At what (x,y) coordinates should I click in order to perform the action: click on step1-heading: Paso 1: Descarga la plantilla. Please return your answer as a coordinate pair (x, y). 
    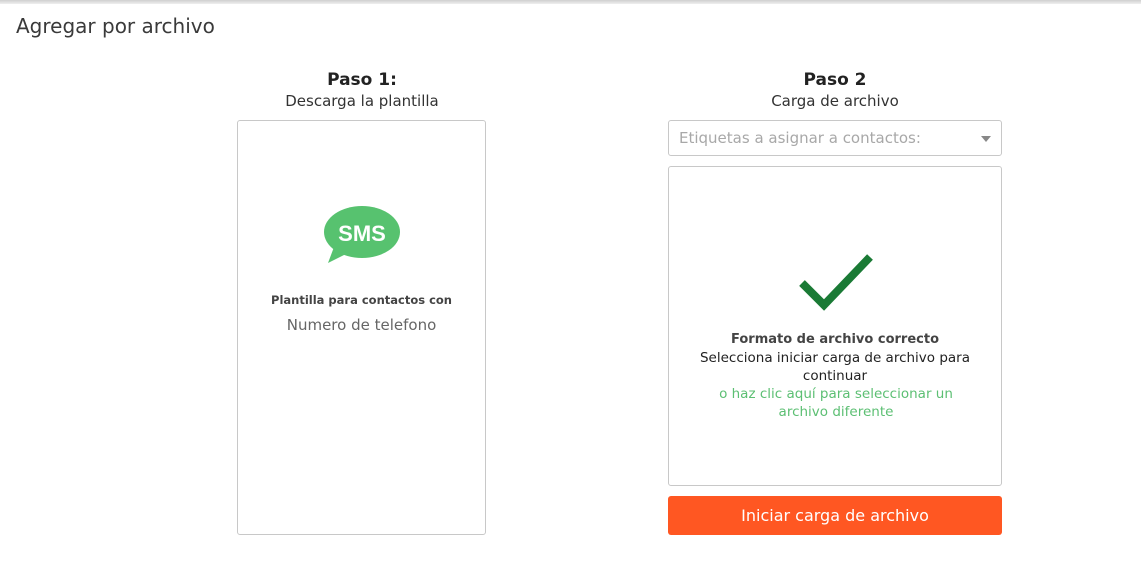
    Looking at the image, I should click on (362, 90).